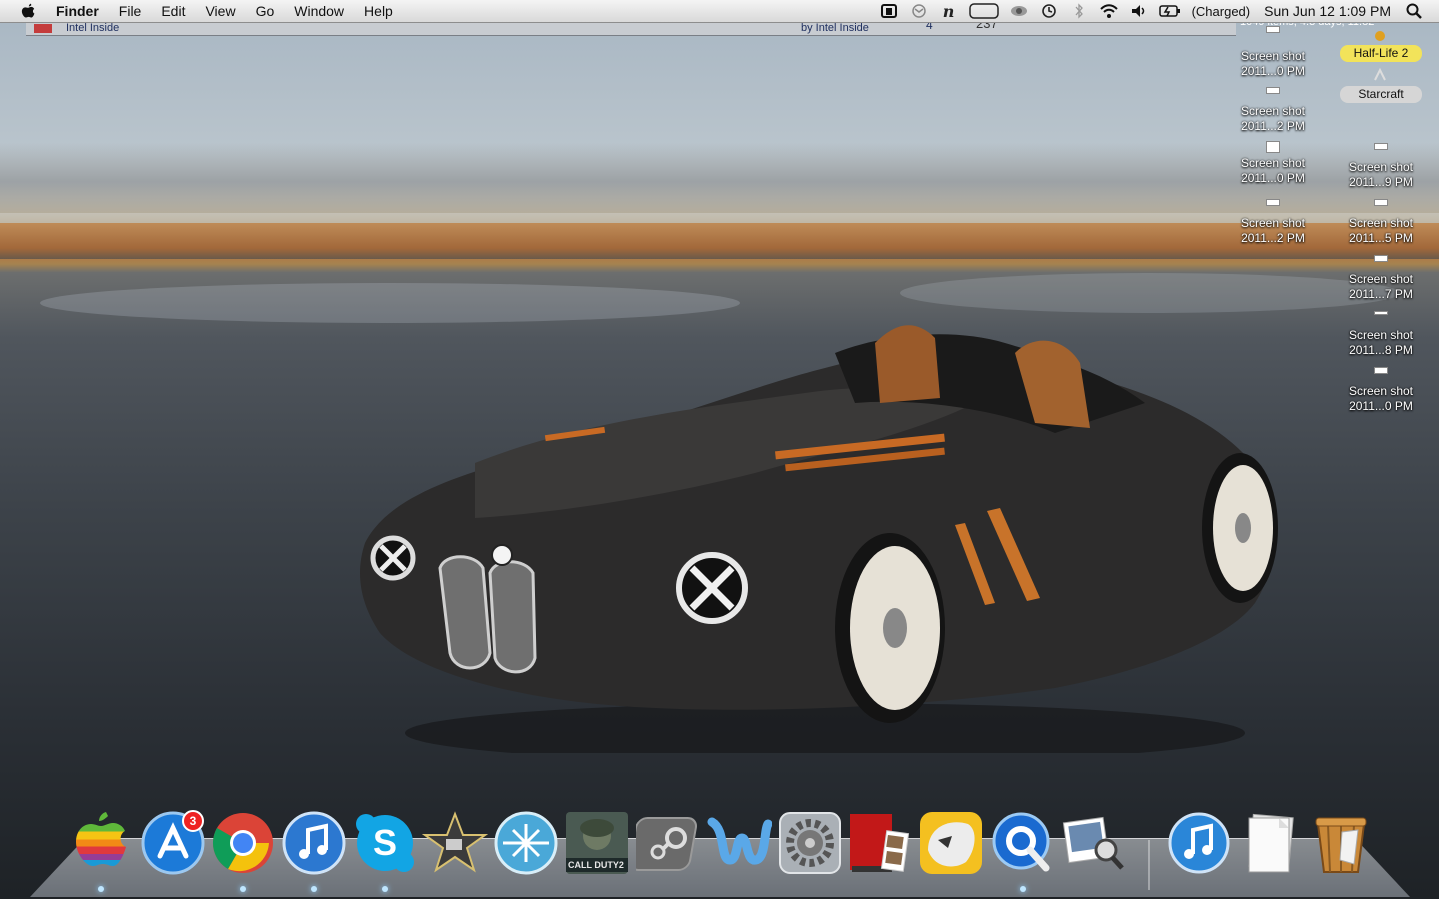 The height and width of the screenshot is (899, 1439). What do you see at coordinates (173, 11) in the screenshot?
I see `menu-edit: Edit` at bounding box center [173, 11].